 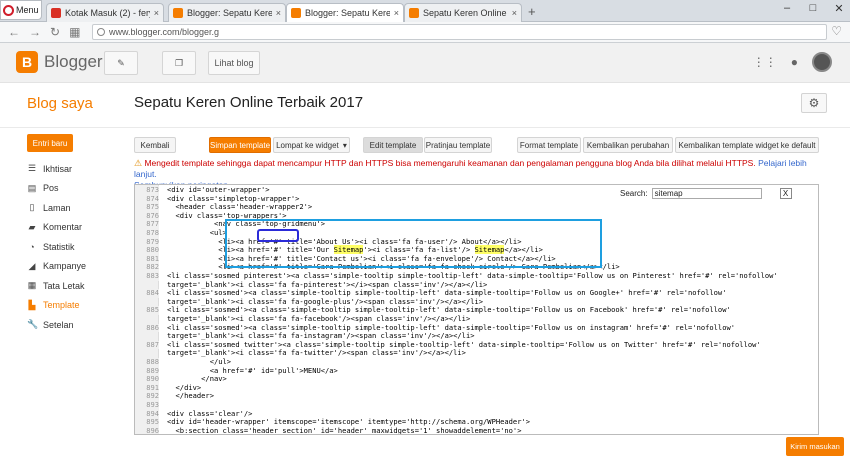 I want to click on sidebar-item-setelan: 🔧 Setelan, so click(x=72, y=325).